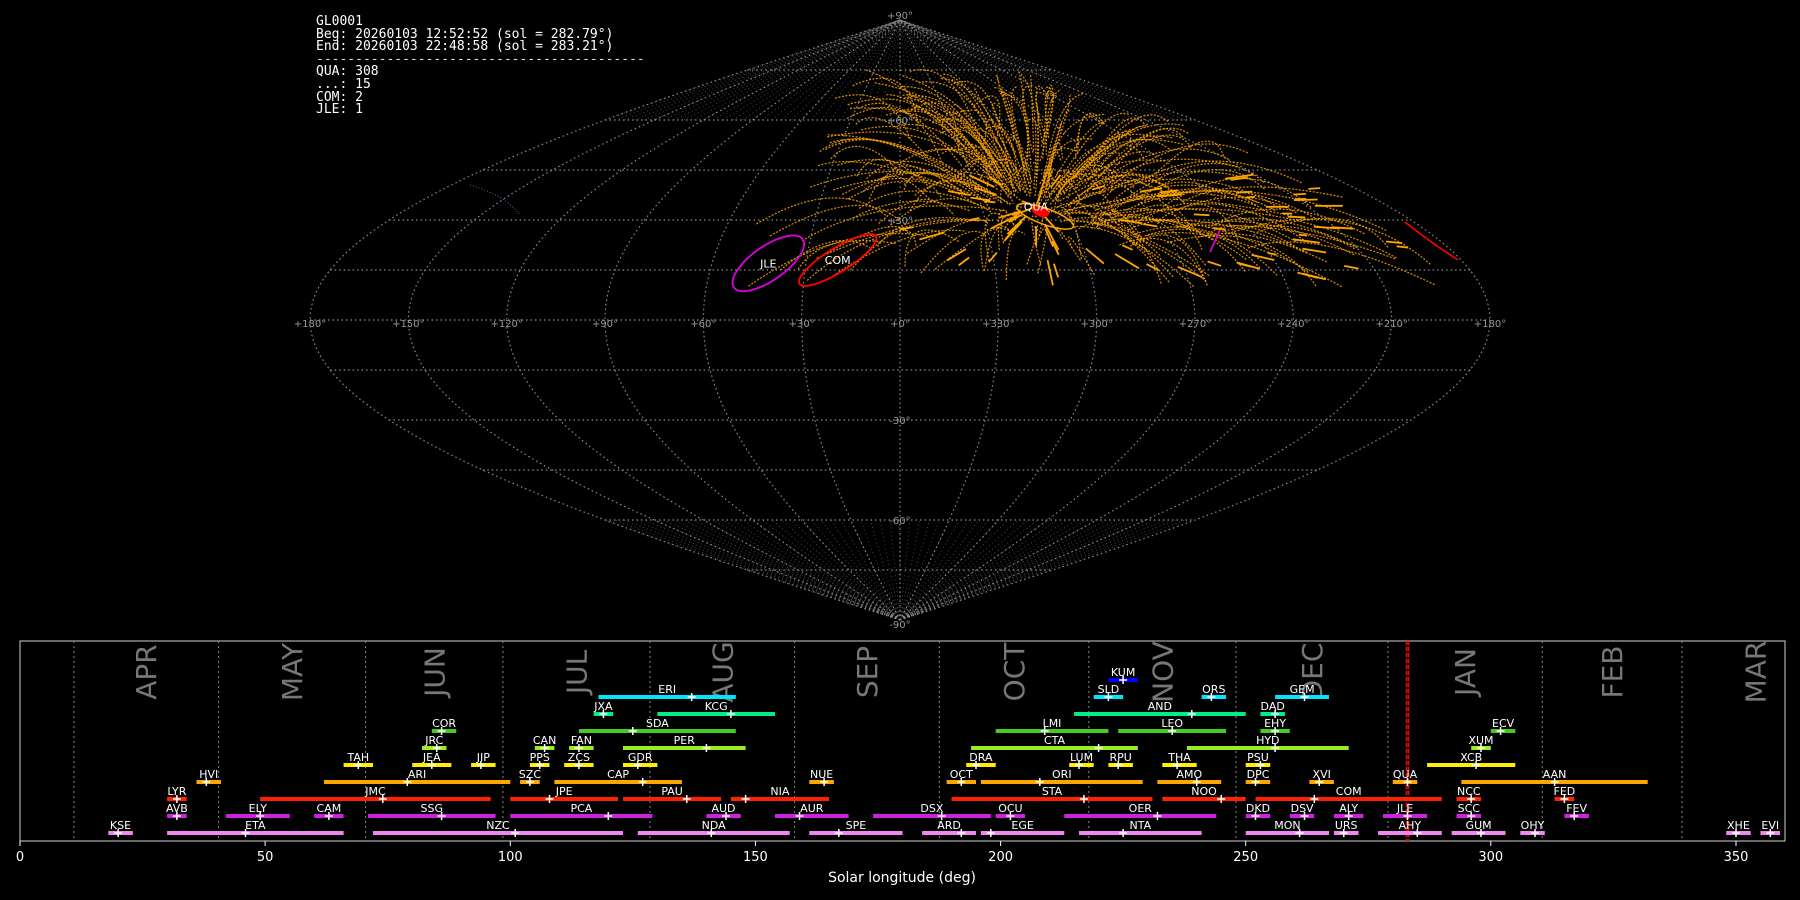 Image resolution: width=1800 pixels, height=900 pixels. I want to click on shower-code-label: FAN, so click(581, 740).